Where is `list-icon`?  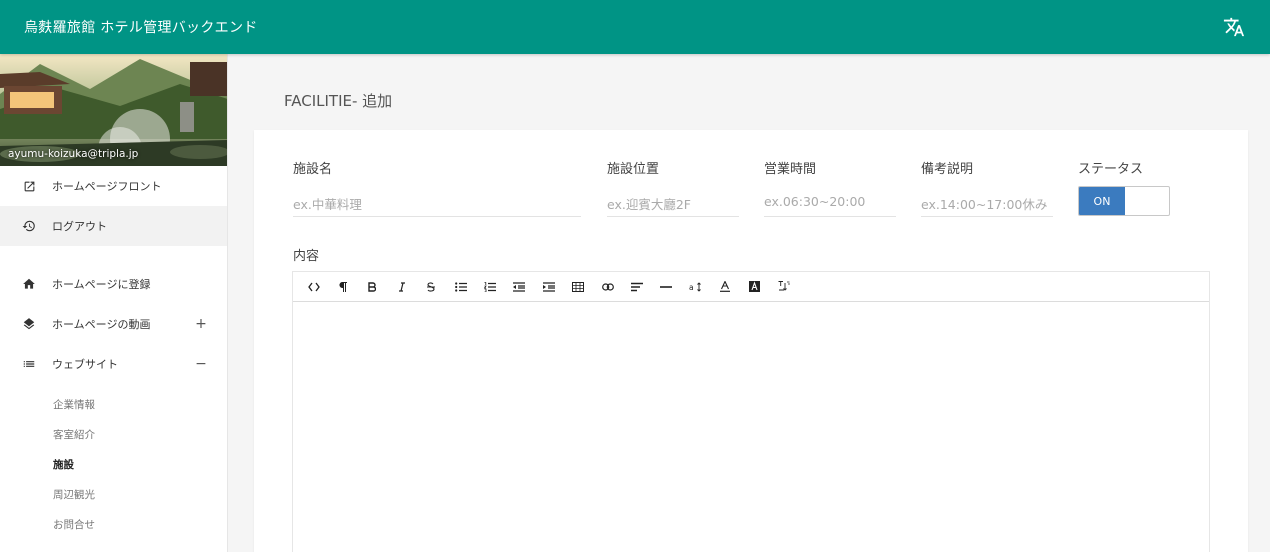 list-icon is located at coordinates (29, 364).